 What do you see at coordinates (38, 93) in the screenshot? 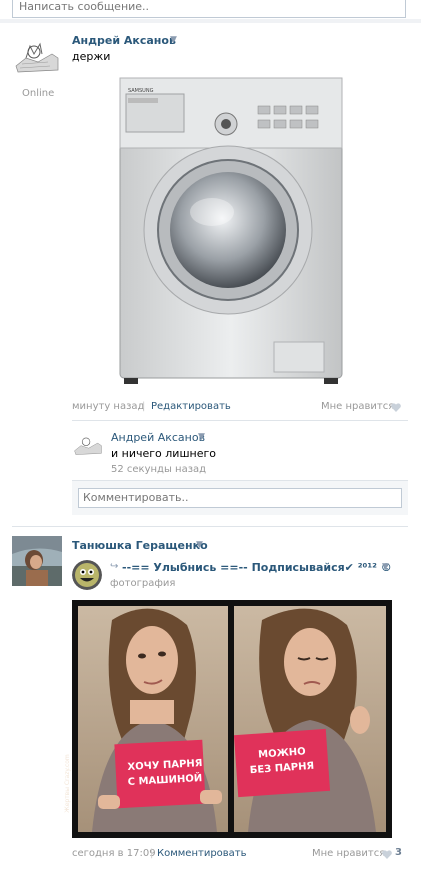
I see `online-status: Online` at bounding box center [38, 93].